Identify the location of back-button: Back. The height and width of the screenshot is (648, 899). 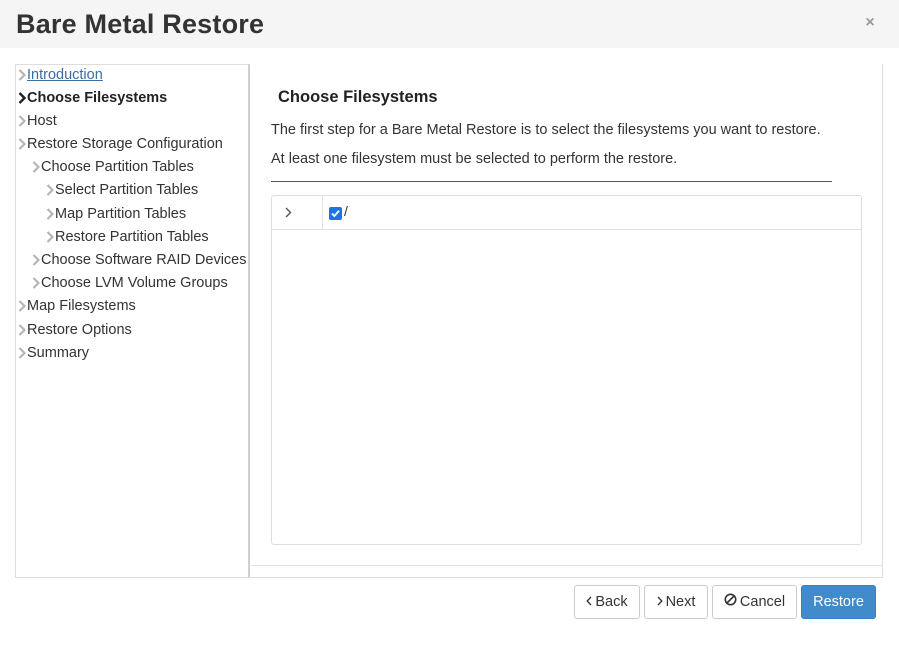
(607, 602).